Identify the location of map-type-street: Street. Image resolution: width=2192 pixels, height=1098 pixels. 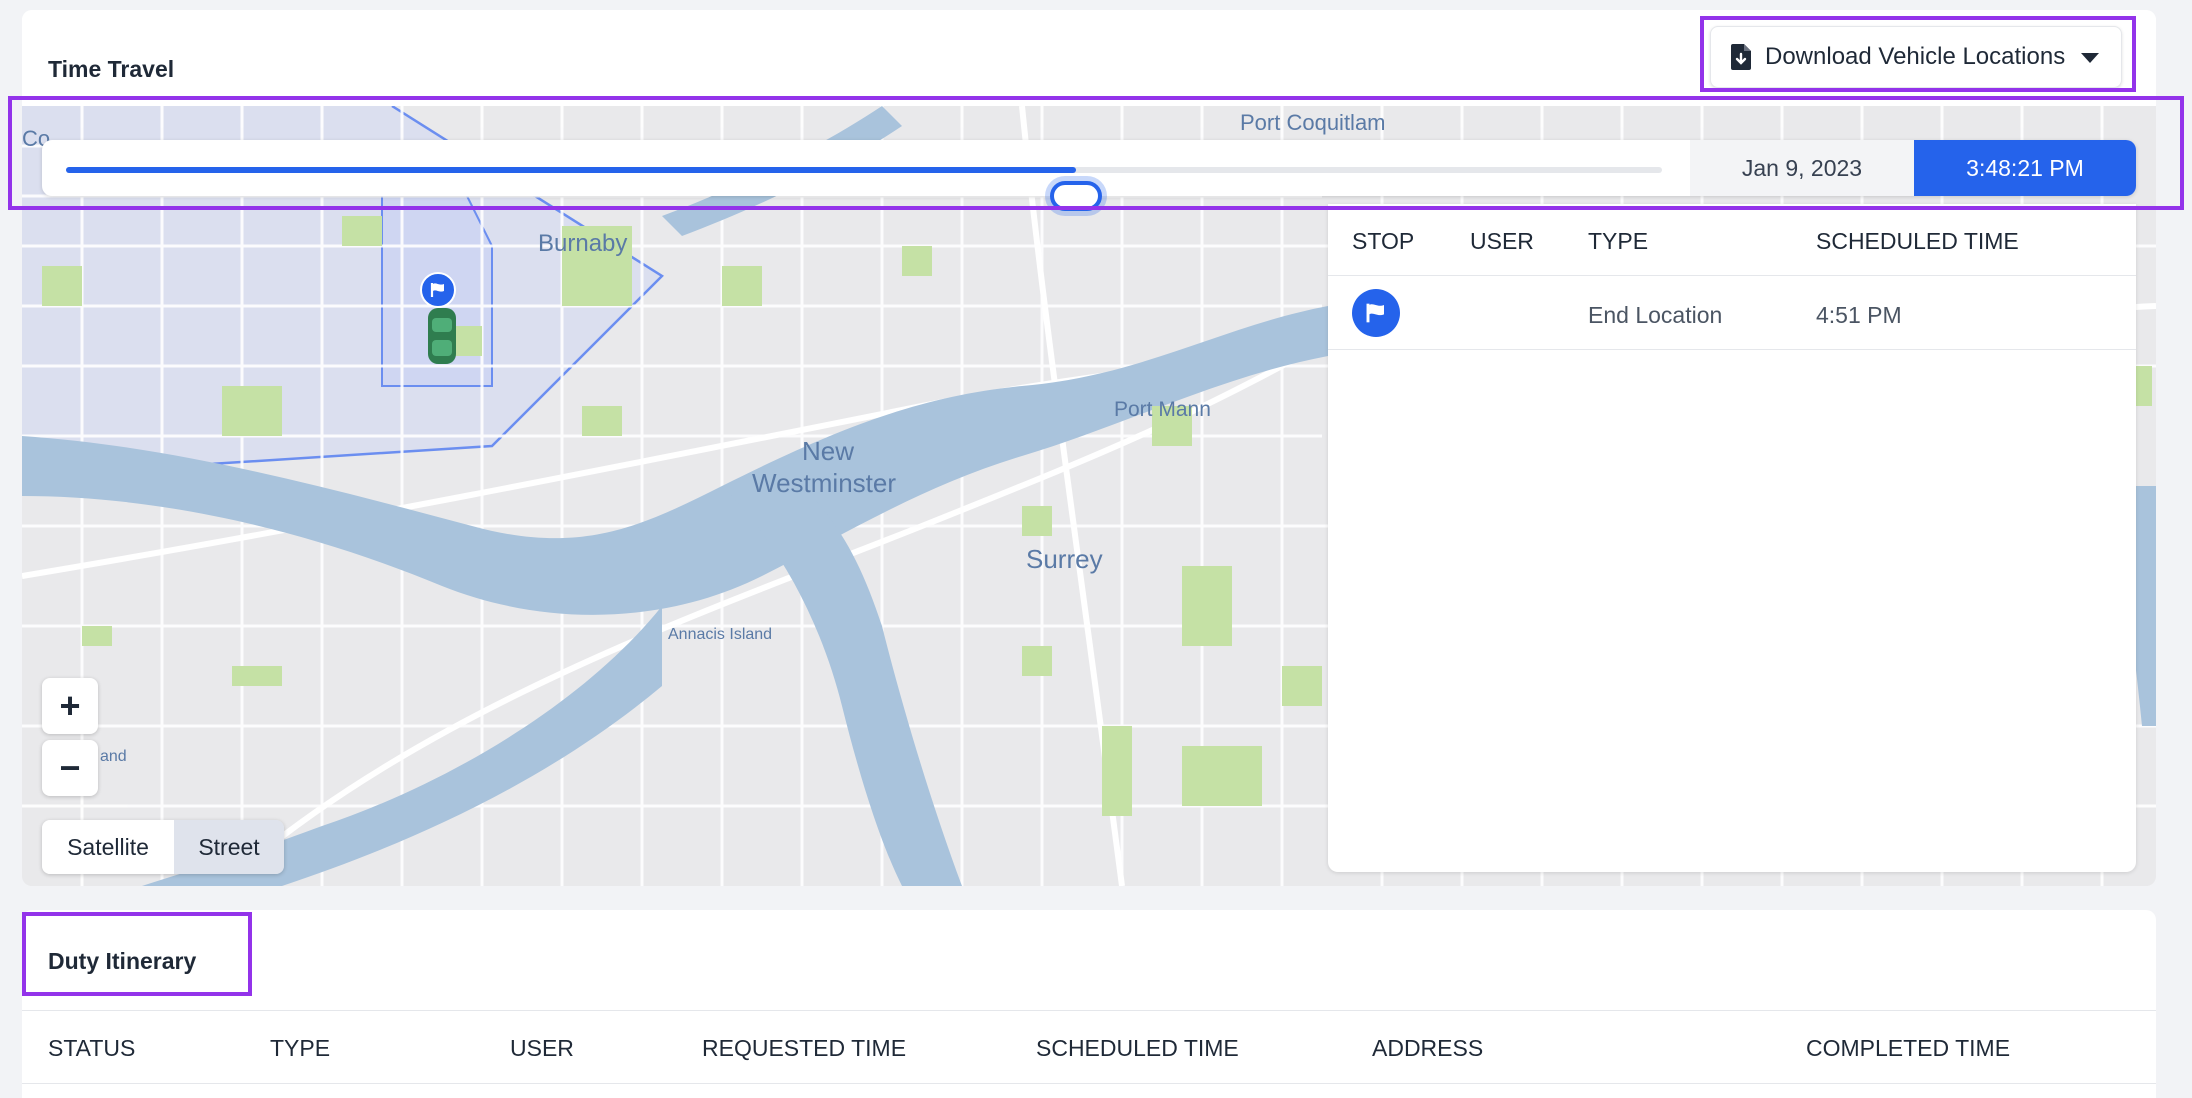
(229, 847).